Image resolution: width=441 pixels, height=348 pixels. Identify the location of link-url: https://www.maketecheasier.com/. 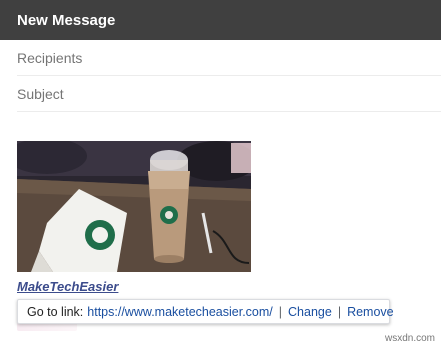
(180, 312).